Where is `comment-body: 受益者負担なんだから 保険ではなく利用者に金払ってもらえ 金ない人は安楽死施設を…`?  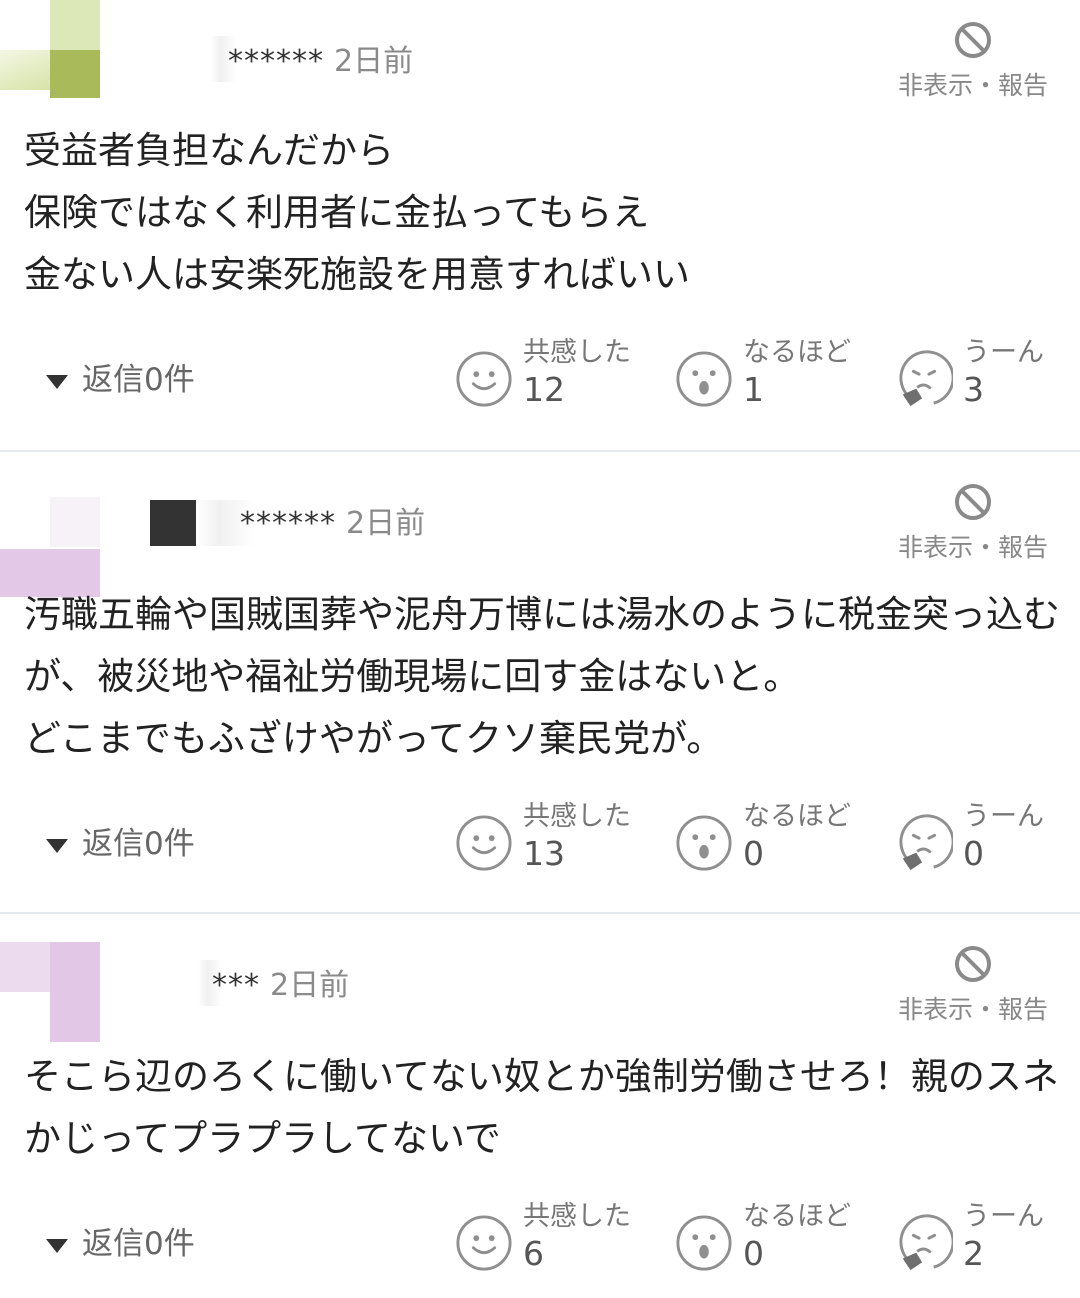
comment-body: 受益者負担なんだから 保険ではなく利用者に金払ってもらえ 金ない人は安楽死施設を… is located at coordinates (357, 212).